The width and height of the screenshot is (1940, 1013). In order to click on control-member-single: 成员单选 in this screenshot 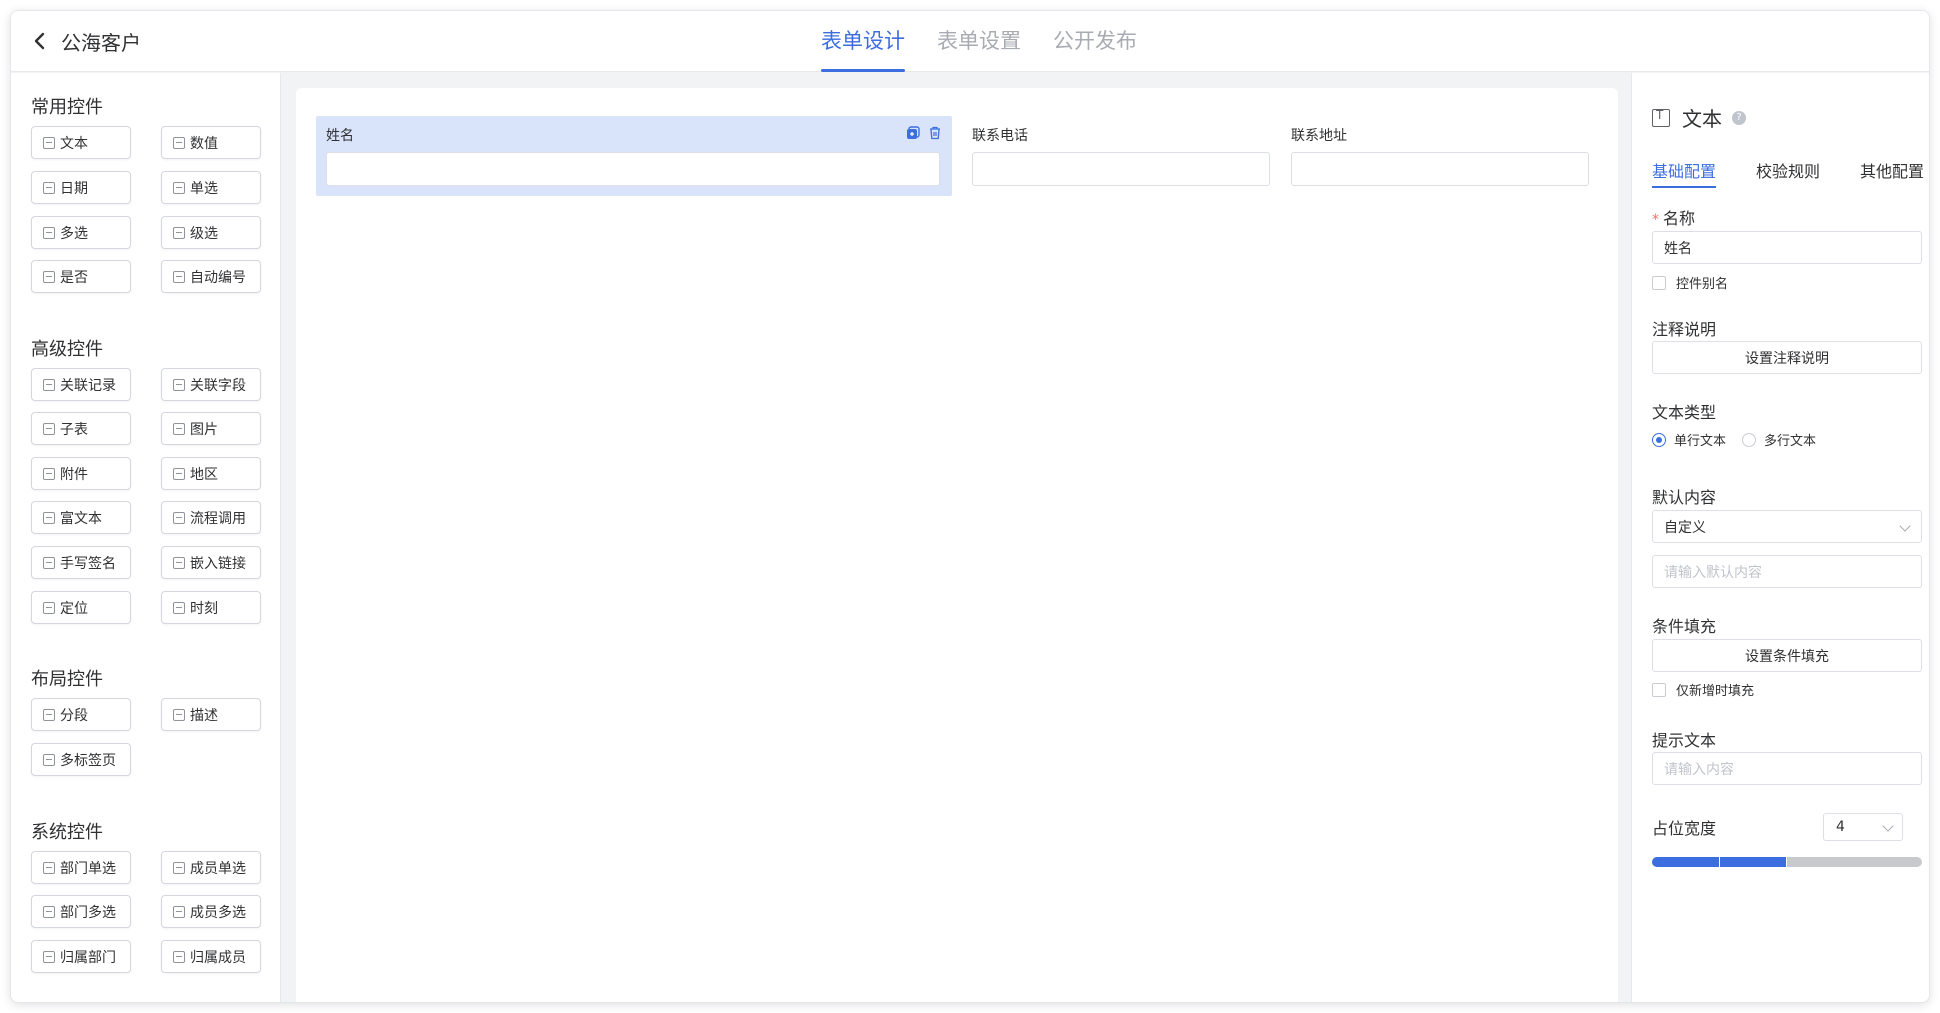, I will do `click(211, 867)`.